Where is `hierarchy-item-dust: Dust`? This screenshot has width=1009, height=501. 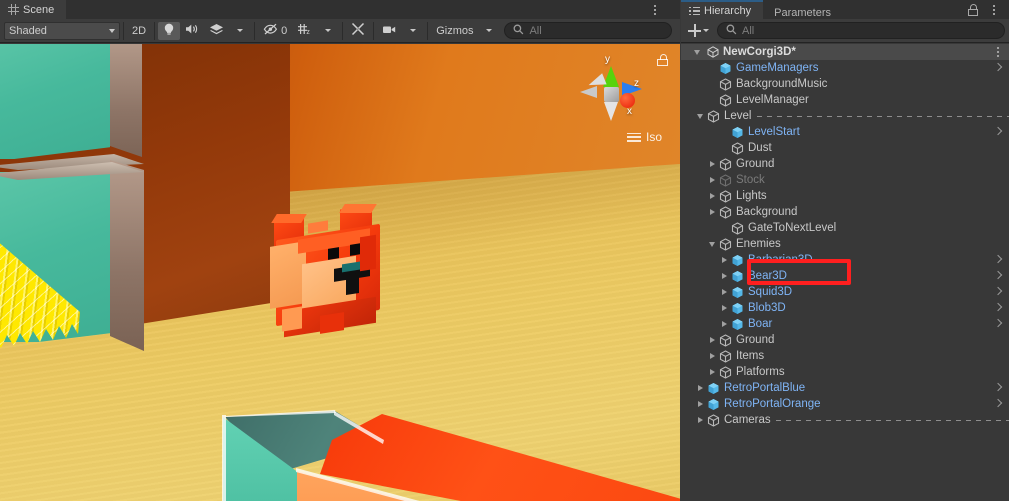
hierarchy-item-dust: Dust is located at coordinates (845, 148).